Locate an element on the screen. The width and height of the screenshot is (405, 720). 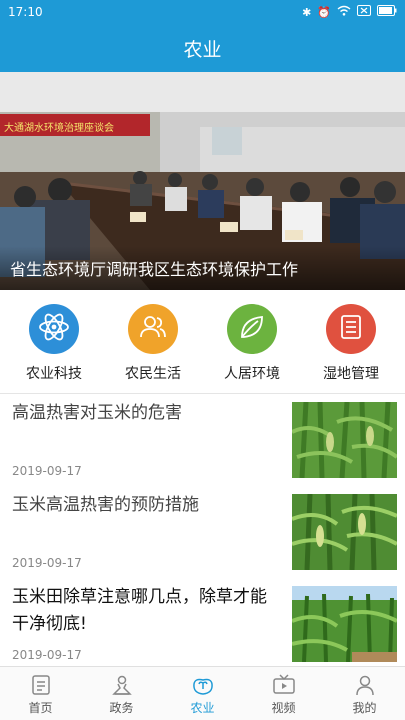
category-grid: 农业科技 农民生活 人居环境 湿地管理 is located at coordinates (202, 341).